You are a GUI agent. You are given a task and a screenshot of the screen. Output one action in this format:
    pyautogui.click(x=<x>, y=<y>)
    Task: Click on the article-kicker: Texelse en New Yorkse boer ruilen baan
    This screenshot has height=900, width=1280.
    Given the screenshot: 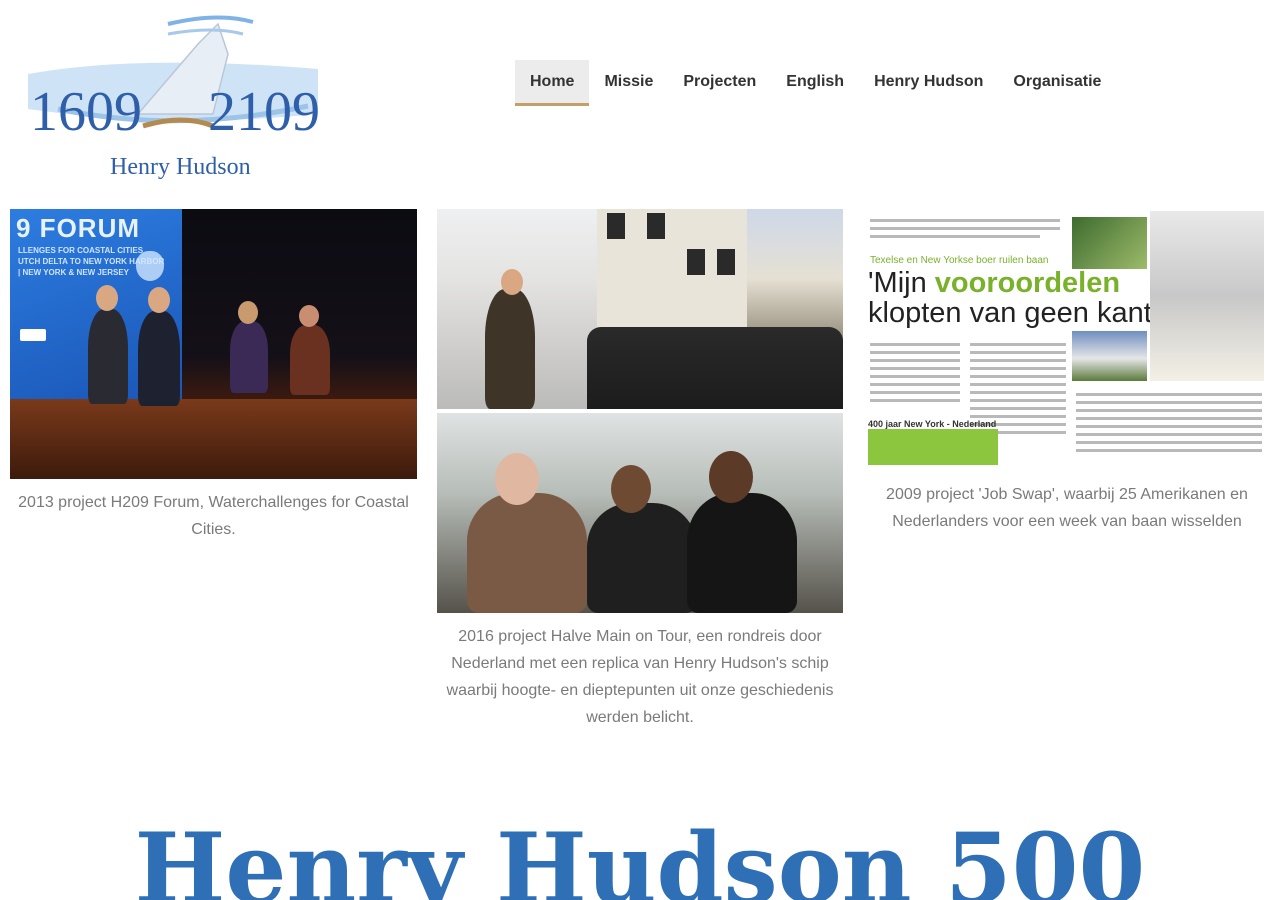 What is the action you would take?
    pyautogui.click(x=959, y=260)
    